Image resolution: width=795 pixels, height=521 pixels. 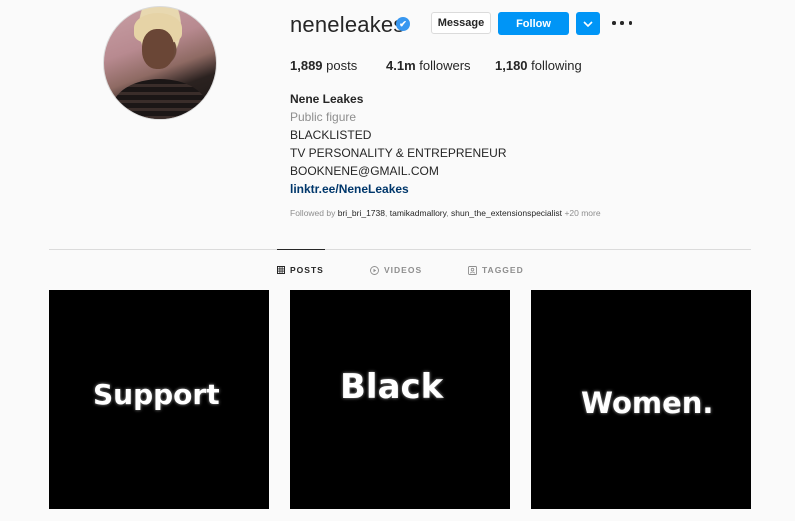 I want to click on play-icon, so click(x=374, y=270).